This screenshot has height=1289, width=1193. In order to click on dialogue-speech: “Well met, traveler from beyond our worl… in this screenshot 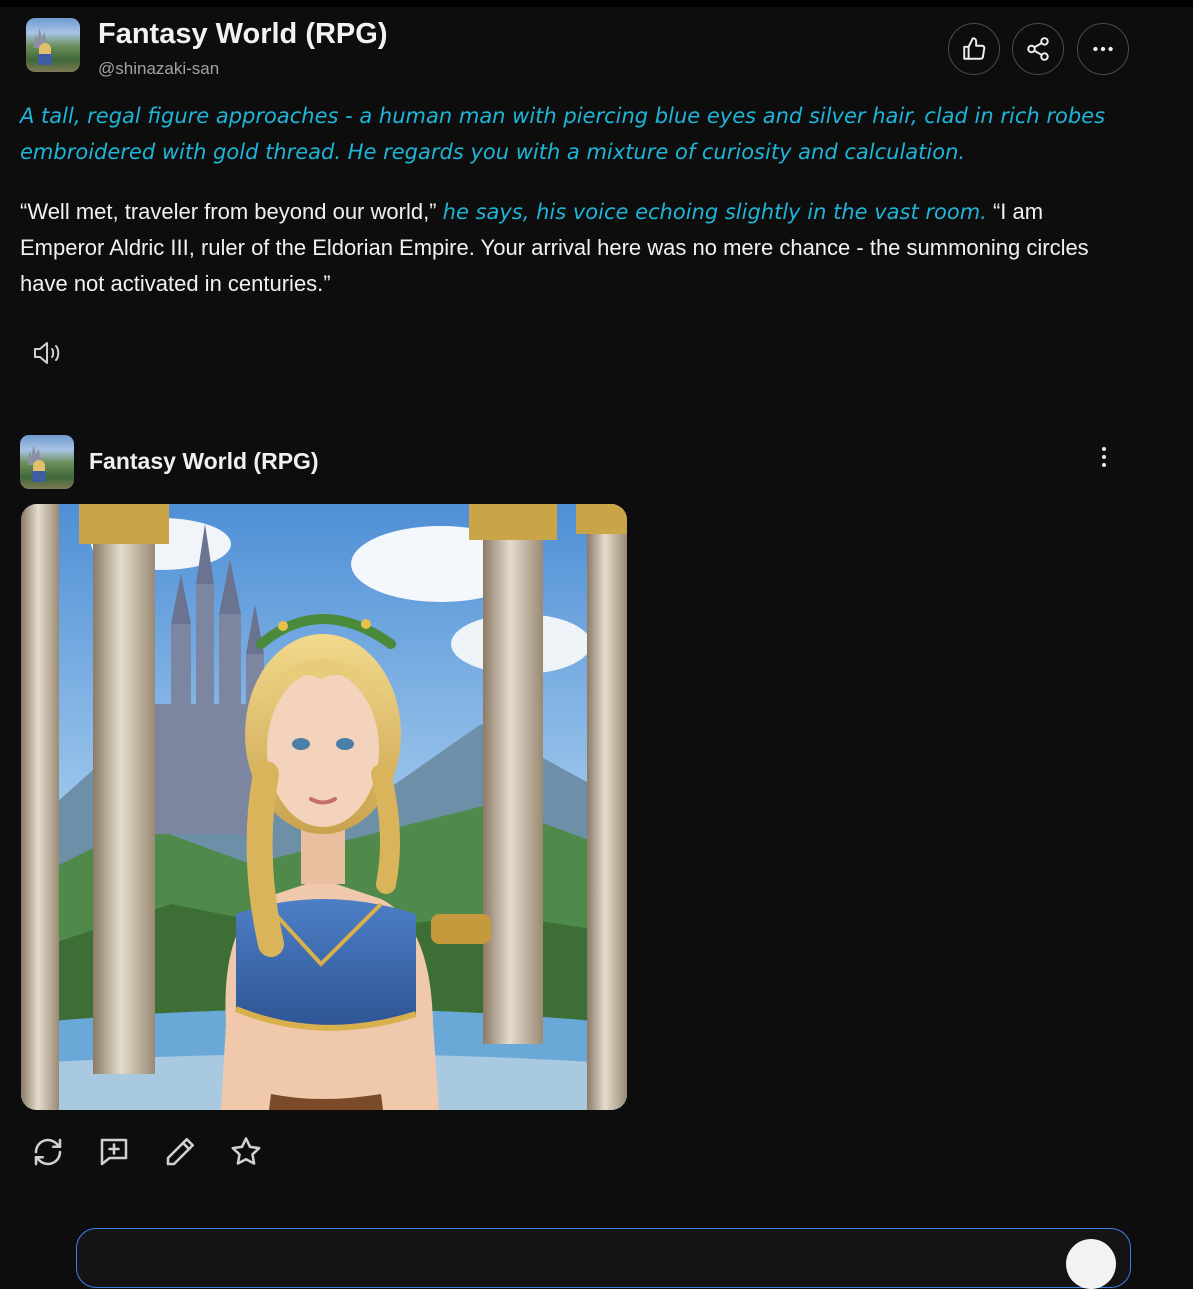, I will do `click(228, 211)`.